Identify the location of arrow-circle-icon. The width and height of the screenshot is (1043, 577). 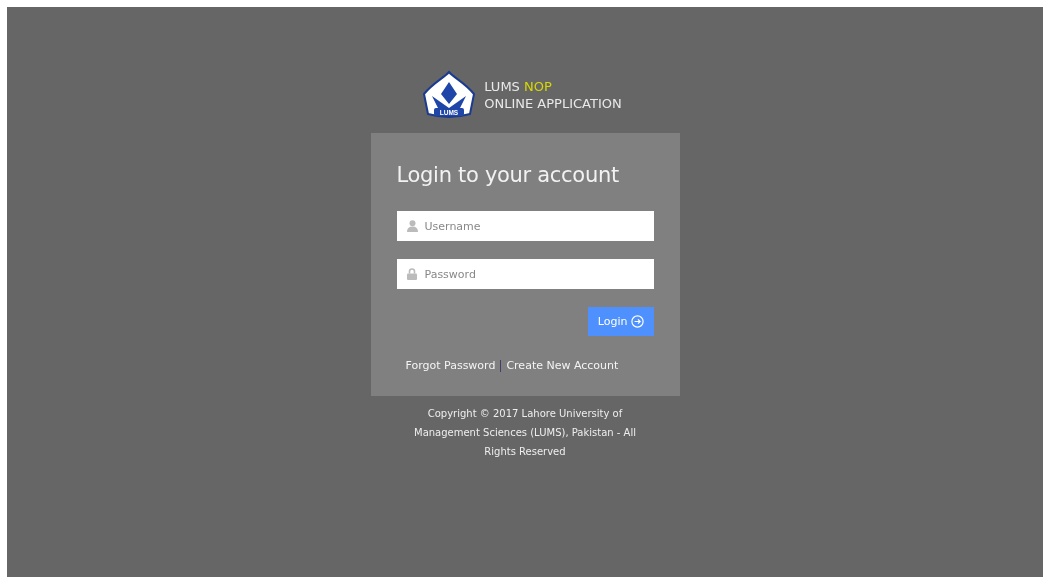
(637, 321).